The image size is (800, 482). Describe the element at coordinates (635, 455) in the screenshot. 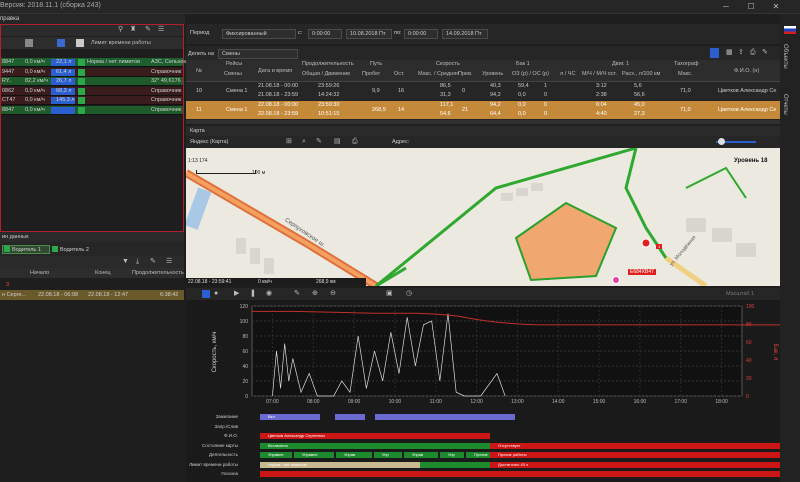

I see `activity-seg: Прочие работы` at that location.